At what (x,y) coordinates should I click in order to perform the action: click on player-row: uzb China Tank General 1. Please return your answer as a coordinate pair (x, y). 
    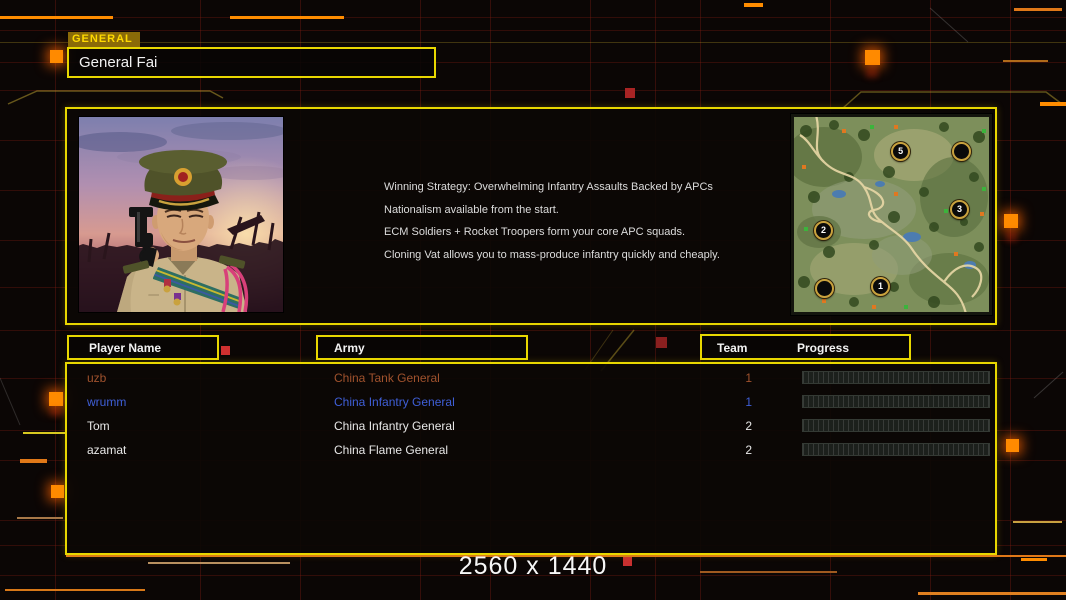
    Looking at the image, I should click on (531, 379).